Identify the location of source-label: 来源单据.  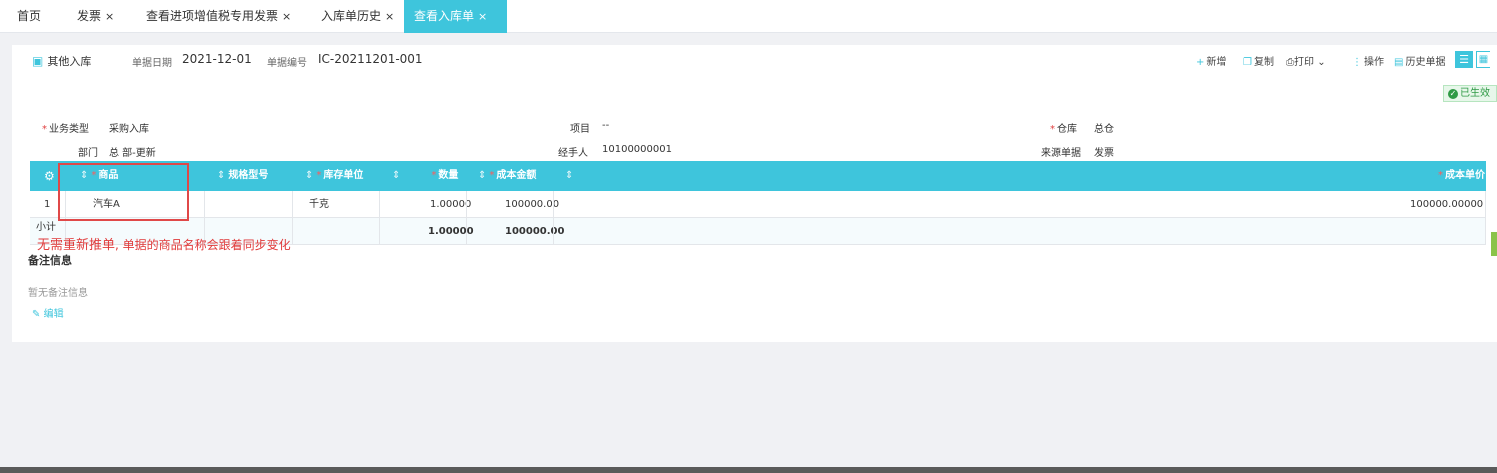
(1061, 153).